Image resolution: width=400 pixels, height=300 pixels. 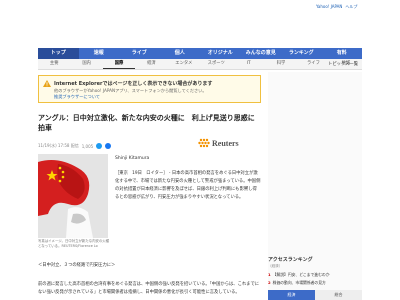 I want to click on sub-tab-sports: スポーツ, so click(x=216, y=64).